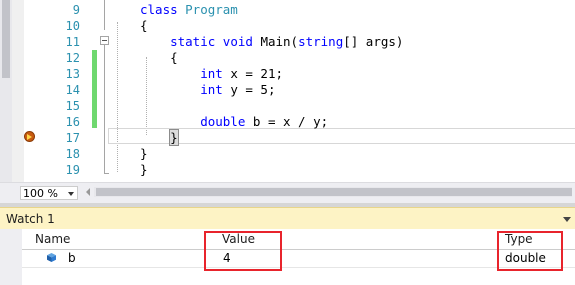 The height and width of the screenshot is (285, 575). Describe the element at coordinates (18, 91) in the screenshot. I see `indicator-margin` at that location.